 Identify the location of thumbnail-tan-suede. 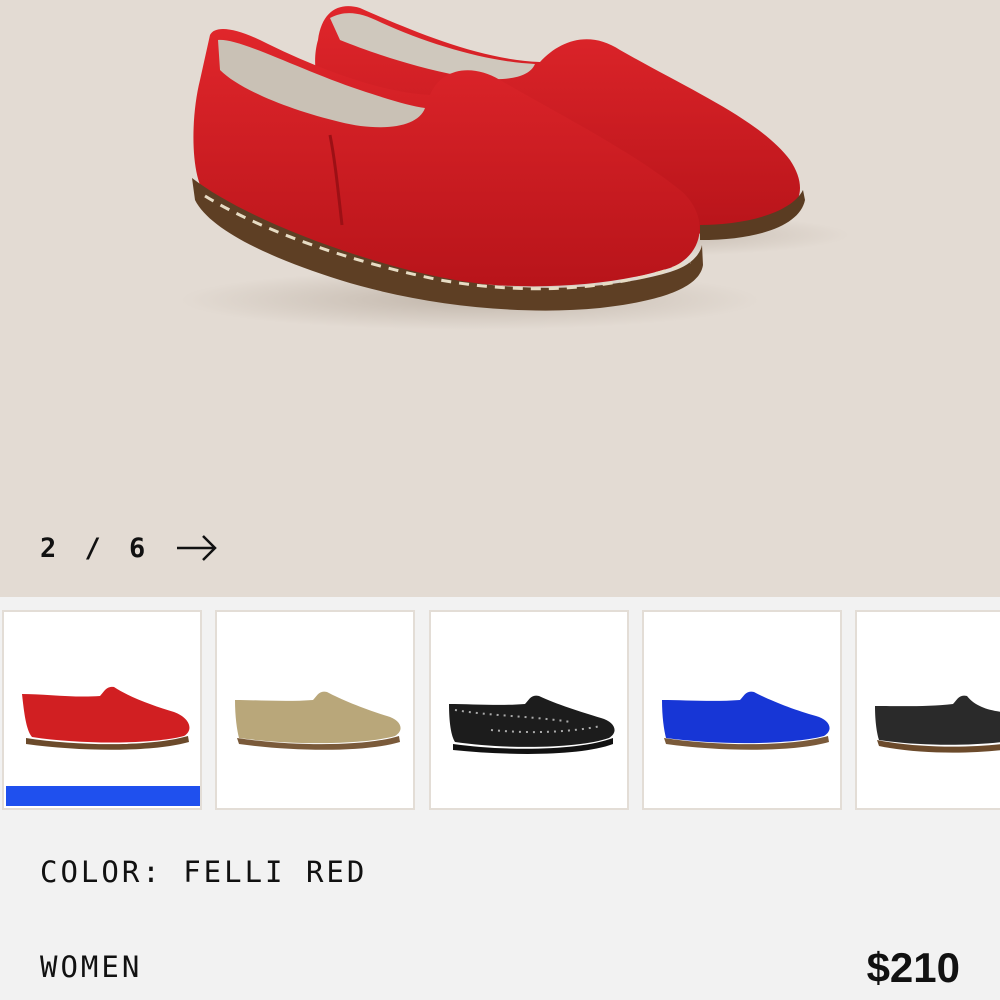
(315, 710).